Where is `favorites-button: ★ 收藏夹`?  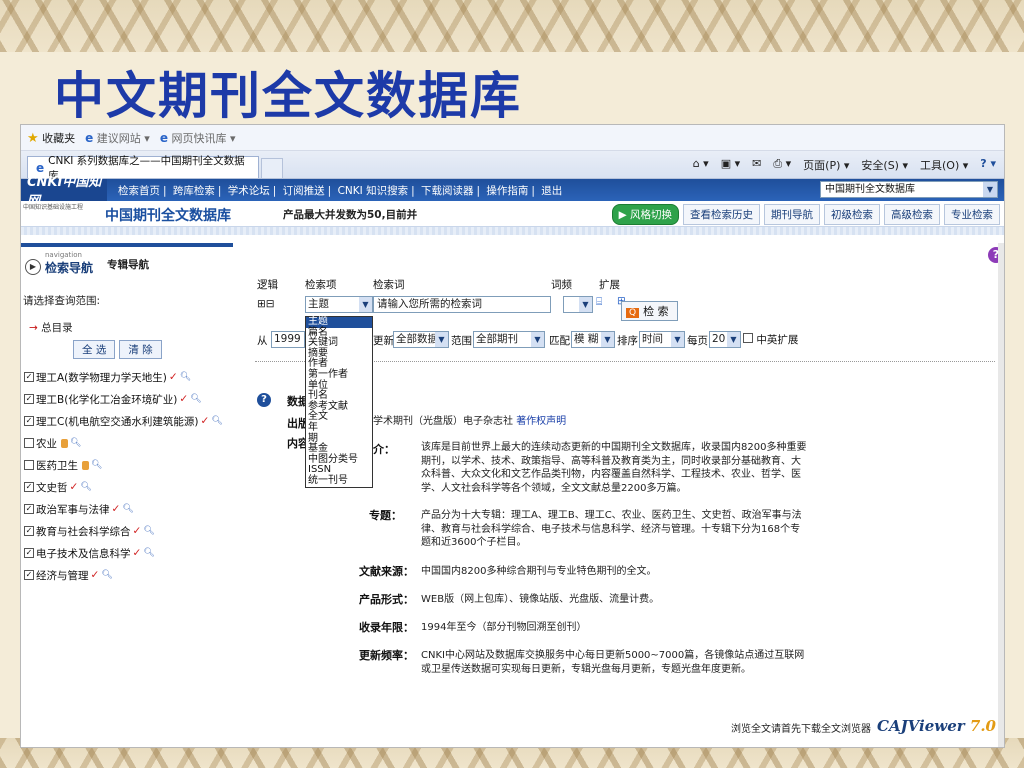
favorites-button: ★ 收藏夹 is located at coordinates (51, 138).